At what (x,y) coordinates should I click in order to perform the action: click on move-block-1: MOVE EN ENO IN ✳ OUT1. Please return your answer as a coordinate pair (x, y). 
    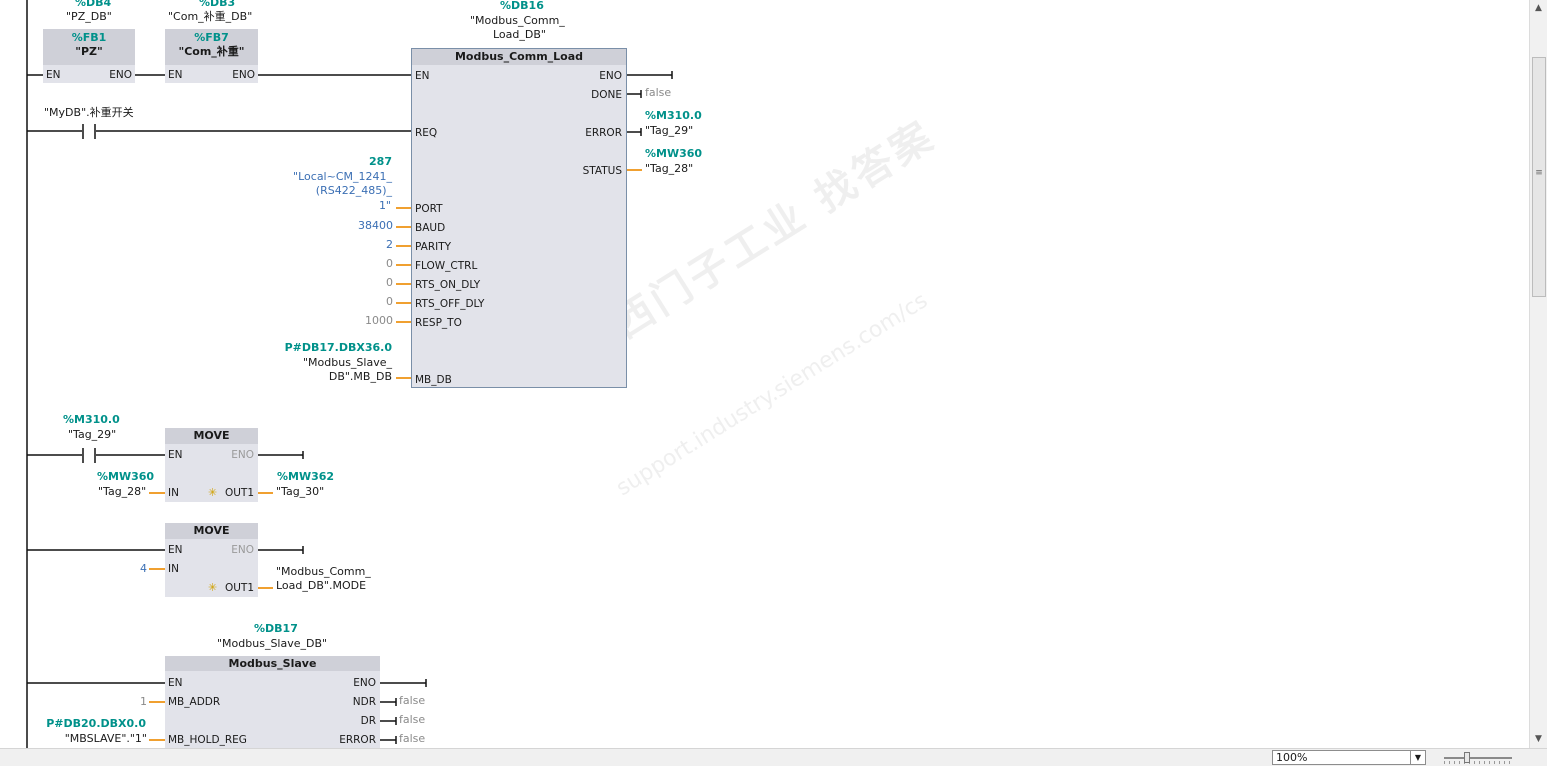
    Looking at the image, I should click on (211, 465).